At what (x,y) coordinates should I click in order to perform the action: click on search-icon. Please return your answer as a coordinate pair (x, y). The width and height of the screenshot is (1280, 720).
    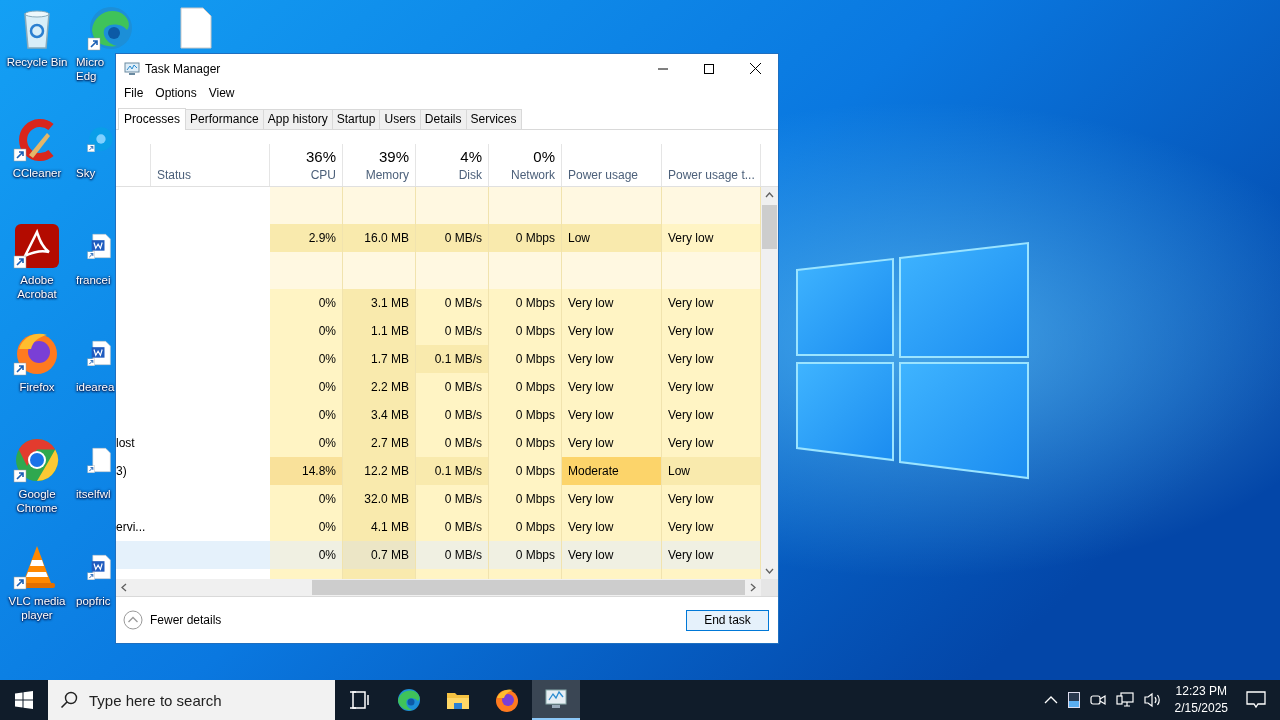
    Looking at the image, I should click on (69, 700).